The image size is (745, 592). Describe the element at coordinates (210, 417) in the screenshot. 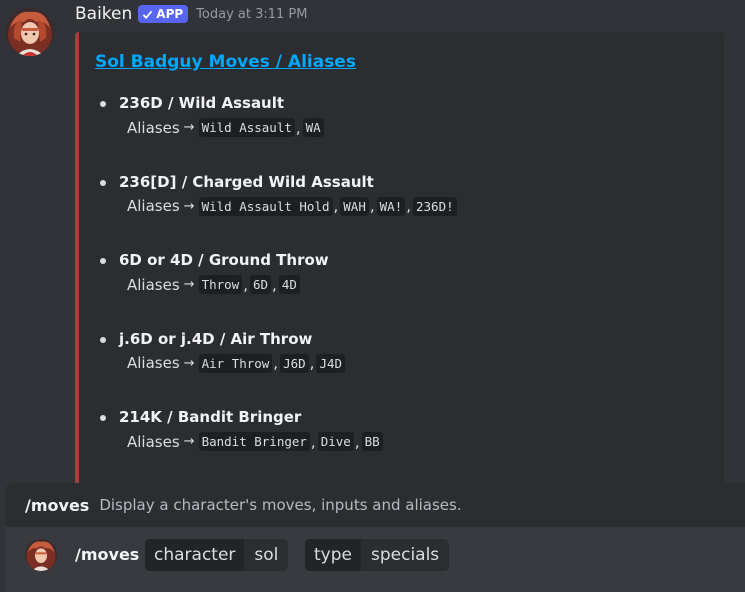

I see `move-name: 214K / Bandit Bringer` at that location.